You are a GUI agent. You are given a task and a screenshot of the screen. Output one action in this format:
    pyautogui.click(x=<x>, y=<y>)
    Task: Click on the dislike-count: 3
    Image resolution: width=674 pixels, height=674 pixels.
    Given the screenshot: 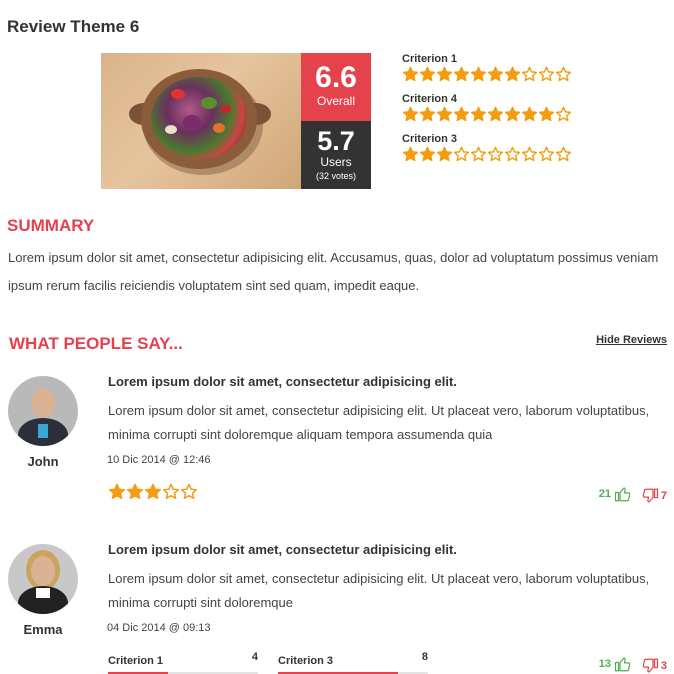 What is the action you would take?
    pyautogui.click(x=663, y=666)
    